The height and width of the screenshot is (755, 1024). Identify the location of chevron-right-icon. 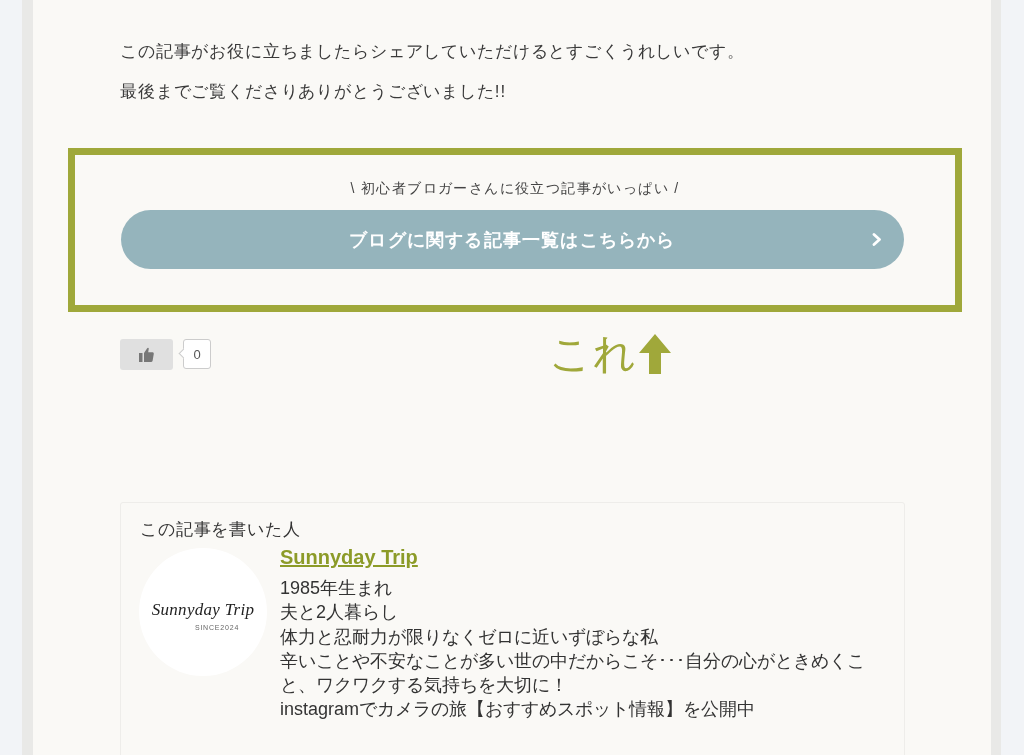
(877, 239).